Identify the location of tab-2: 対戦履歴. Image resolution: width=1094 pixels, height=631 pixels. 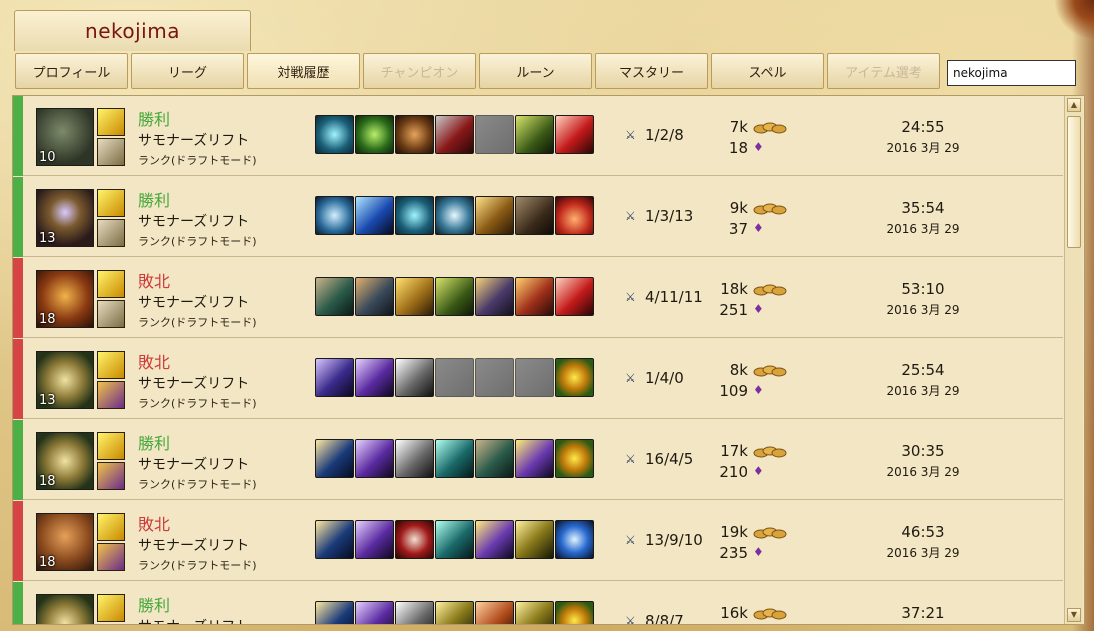
(303, 71).